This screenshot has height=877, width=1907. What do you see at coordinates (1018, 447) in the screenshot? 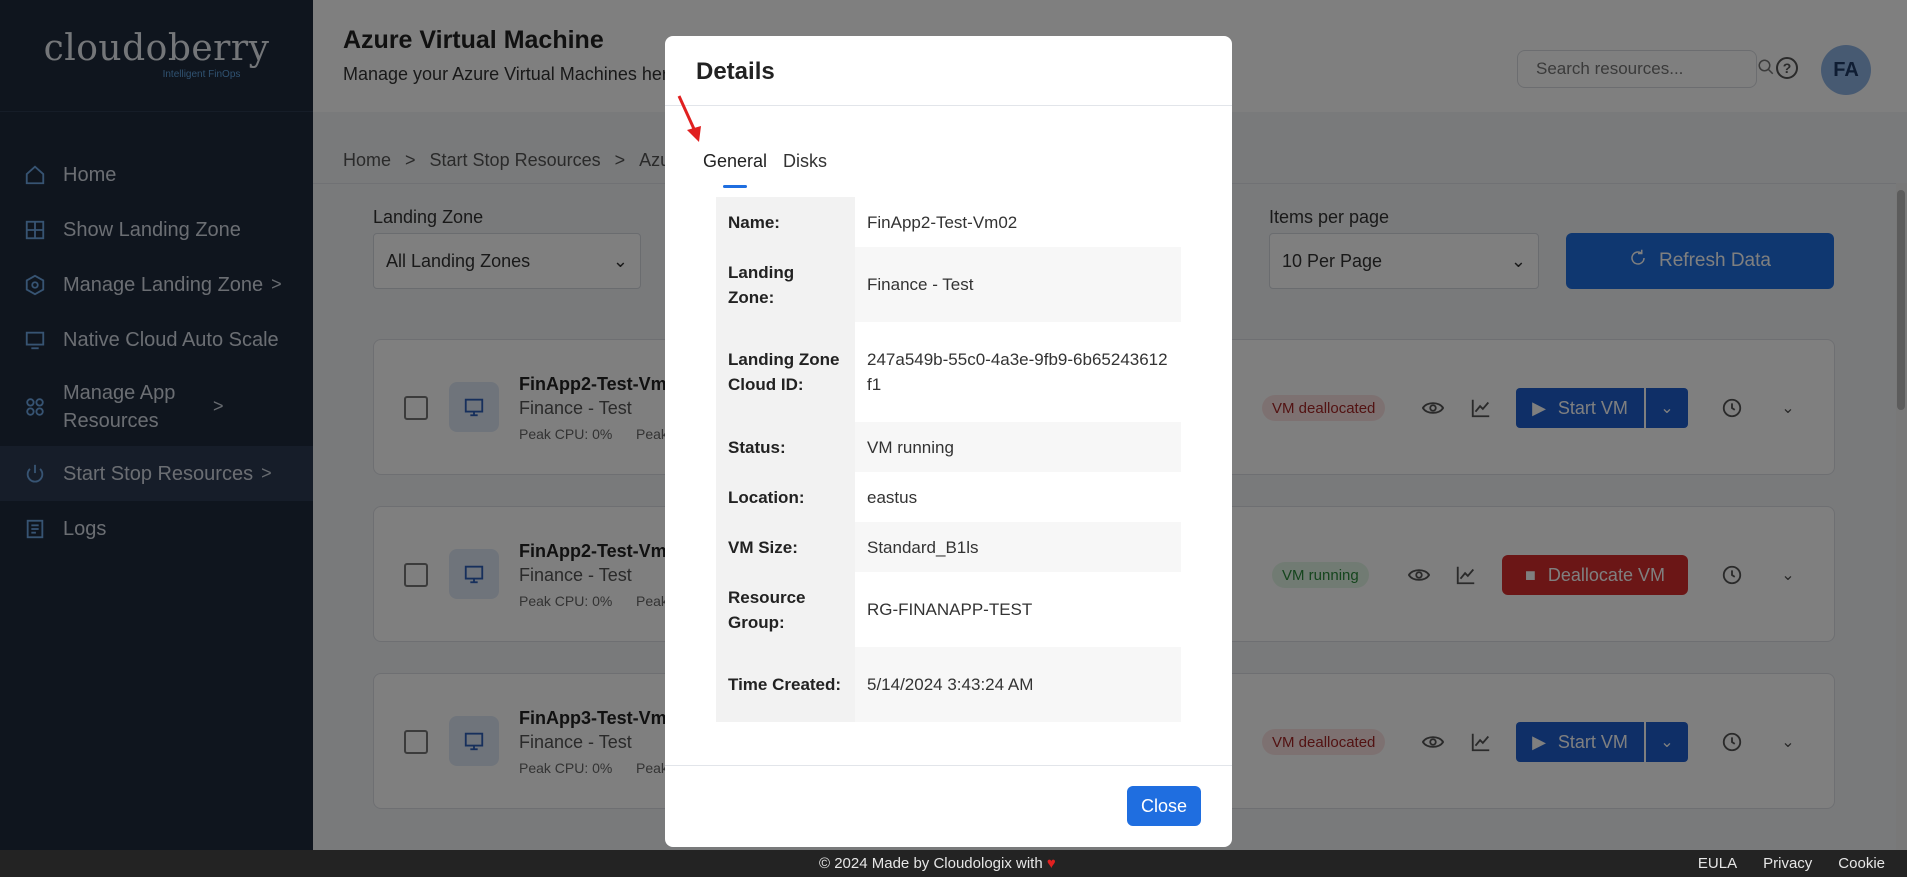
I see `detail-value: VM running` at bounding box center [1018, 447].